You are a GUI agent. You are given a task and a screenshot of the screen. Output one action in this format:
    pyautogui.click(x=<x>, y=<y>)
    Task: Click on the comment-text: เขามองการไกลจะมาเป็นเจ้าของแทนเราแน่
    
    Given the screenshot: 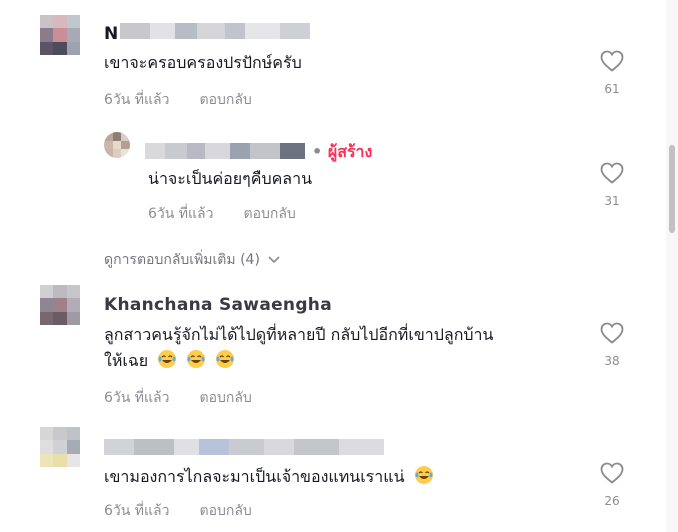 What is the action you would take?
    pyautogui.click(x=269, y=477)
    